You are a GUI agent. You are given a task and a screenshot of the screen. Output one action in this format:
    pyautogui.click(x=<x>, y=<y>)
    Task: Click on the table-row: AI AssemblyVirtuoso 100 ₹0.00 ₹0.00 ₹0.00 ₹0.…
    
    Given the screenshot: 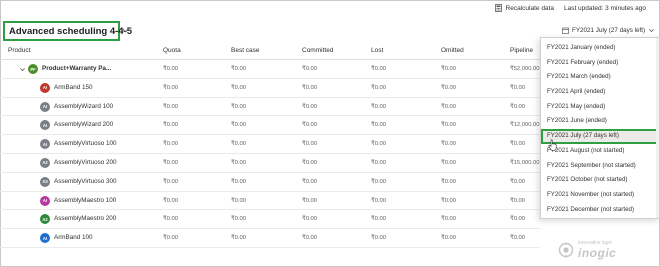 What is the action you would take?
    pyautogui.click(x=270, y=144)
    